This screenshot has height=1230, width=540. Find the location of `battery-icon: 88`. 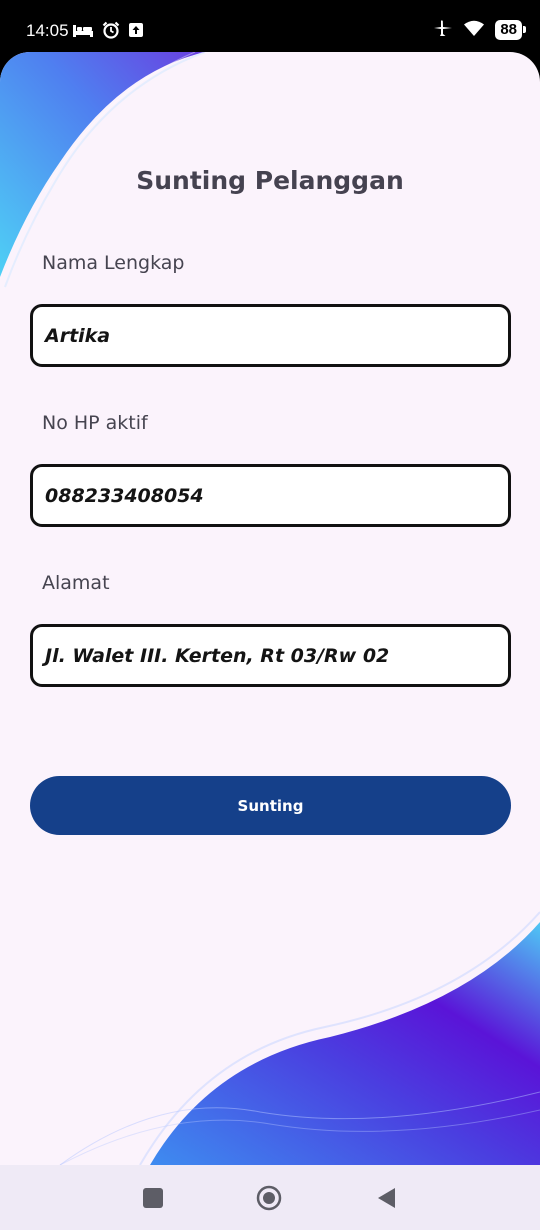

battery-icon: 88 is located at coordinates (510, 30).